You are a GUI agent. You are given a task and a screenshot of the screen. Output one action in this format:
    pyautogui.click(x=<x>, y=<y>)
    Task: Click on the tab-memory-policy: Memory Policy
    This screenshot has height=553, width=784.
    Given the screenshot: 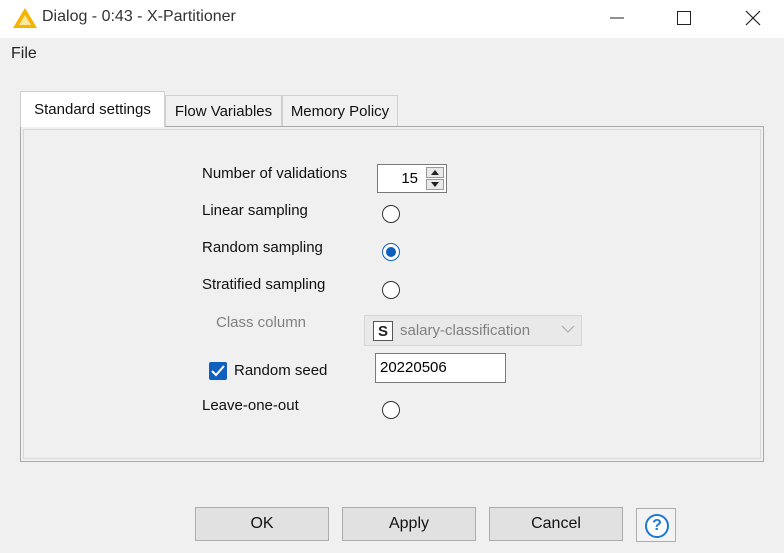 What is the action you would take?
    pyautogui.click(x=340, y=110)
    